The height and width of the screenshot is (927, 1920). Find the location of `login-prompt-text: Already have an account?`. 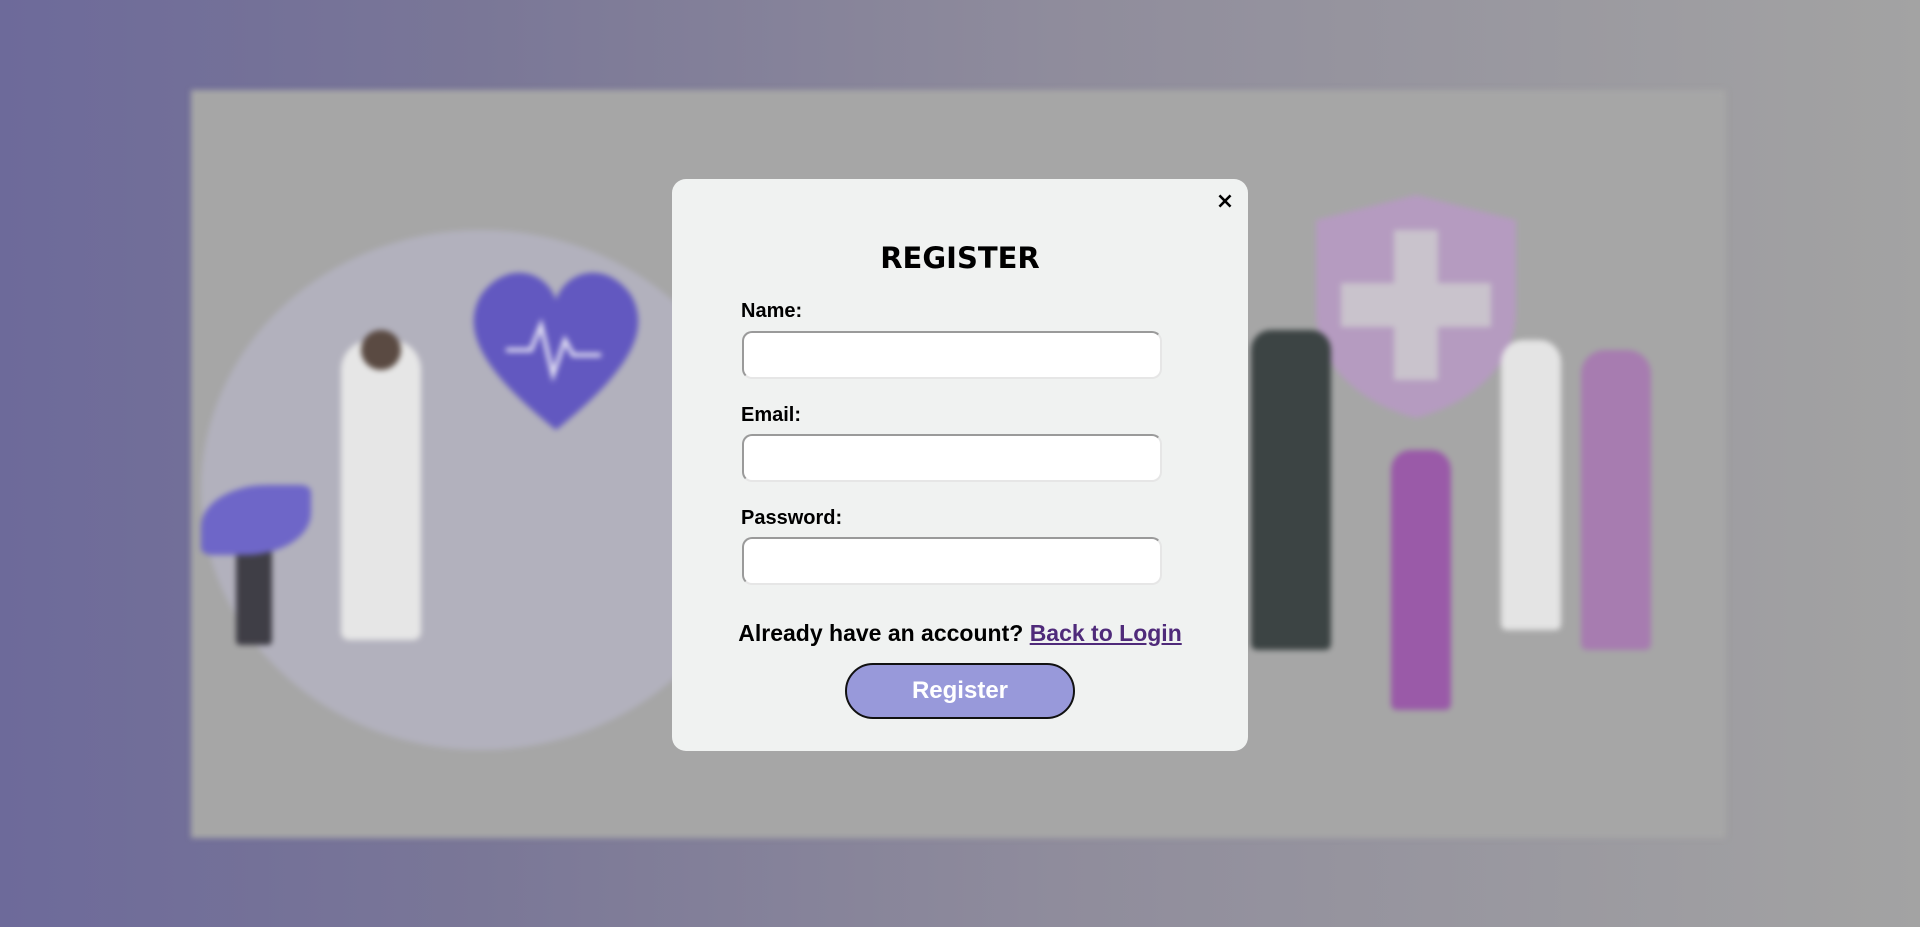

login-prompt-text: Already have an account? is located at coordinates (881, 633).